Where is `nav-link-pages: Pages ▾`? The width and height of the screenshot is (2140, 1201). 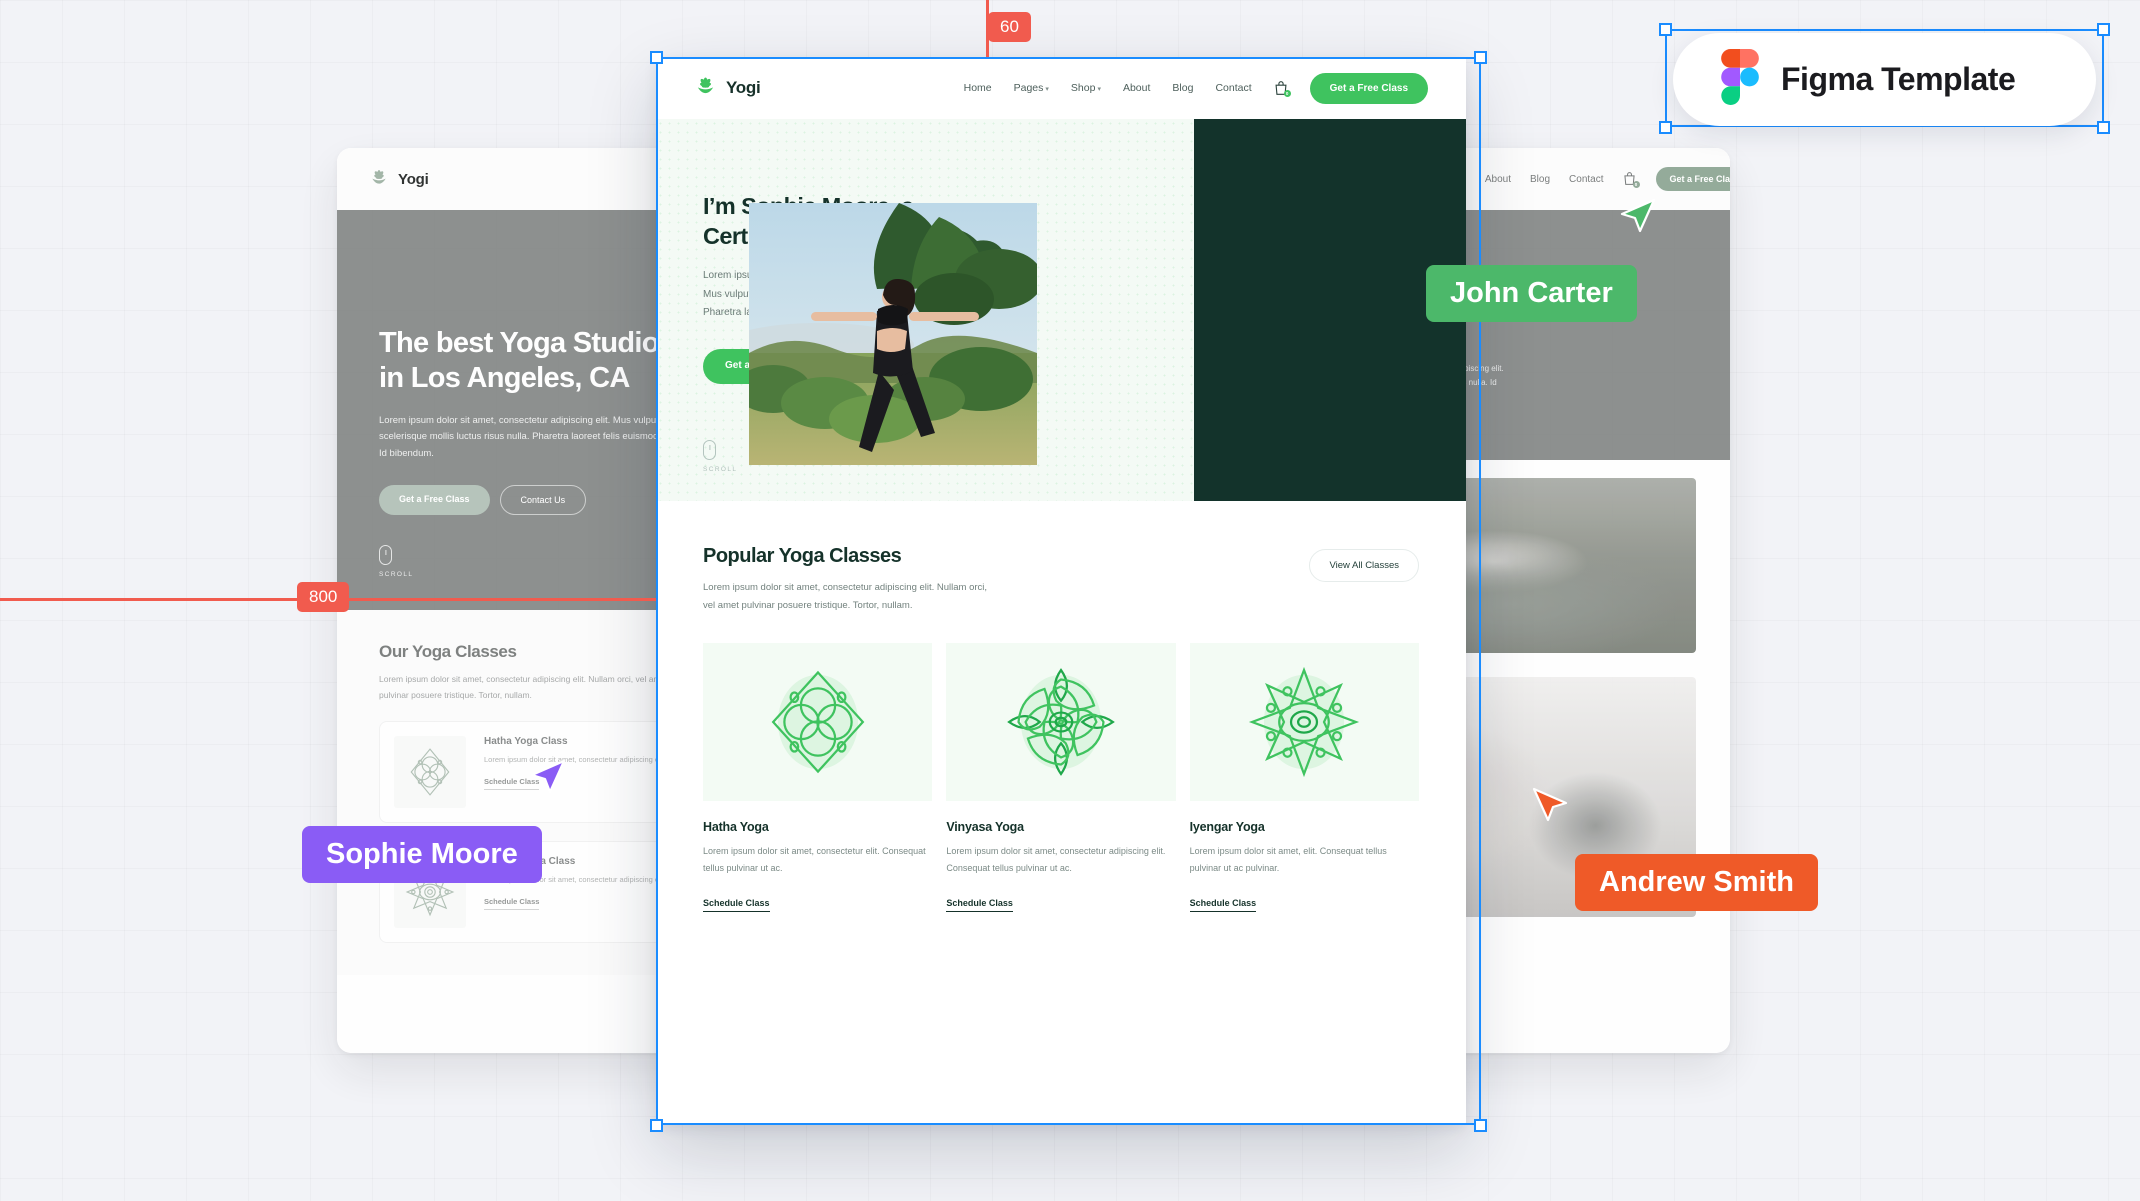
nav-link-pages: Pages ▾ is located at coordinates (1031, 88).